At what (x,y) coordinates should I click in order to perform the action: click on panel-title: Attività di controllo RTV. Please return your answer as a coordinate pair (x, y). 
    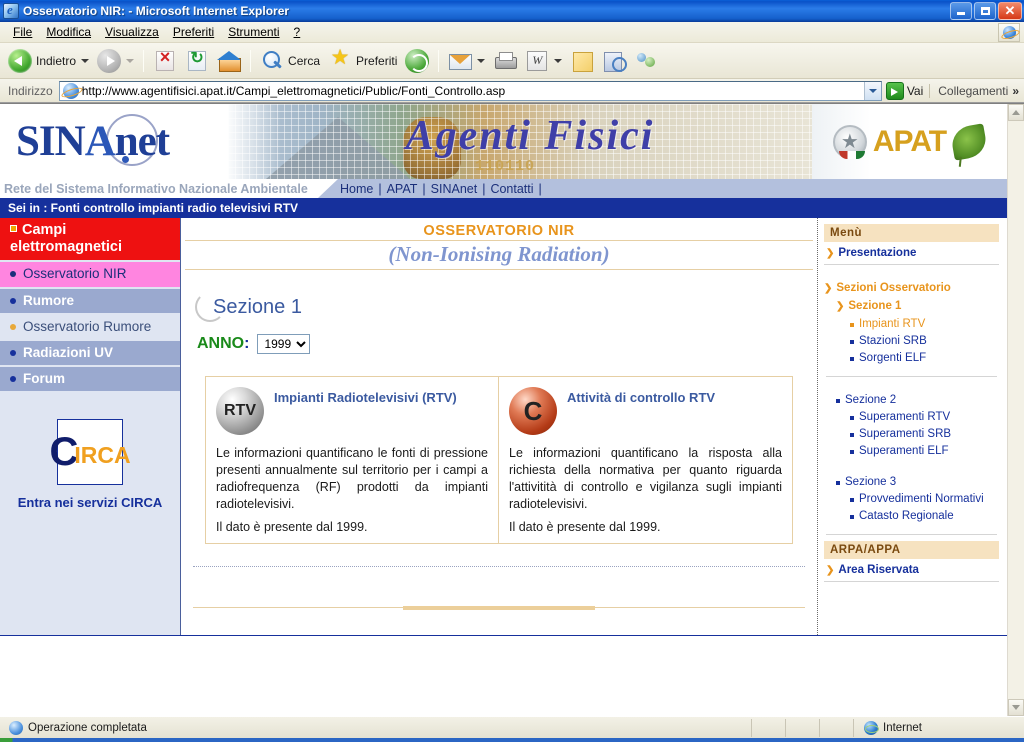
    Looking at the image, I should click on (641, 396).